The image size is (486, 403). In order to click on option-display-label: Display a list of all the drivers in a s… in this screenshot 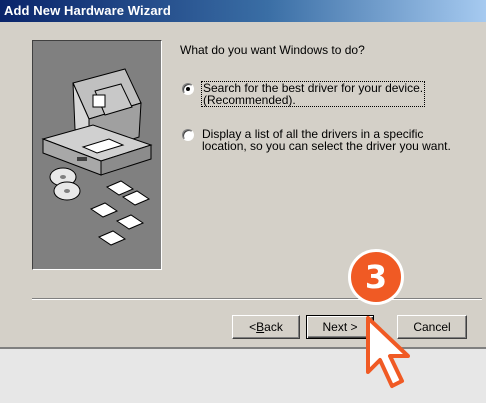, I will do `click(326, 140)`.